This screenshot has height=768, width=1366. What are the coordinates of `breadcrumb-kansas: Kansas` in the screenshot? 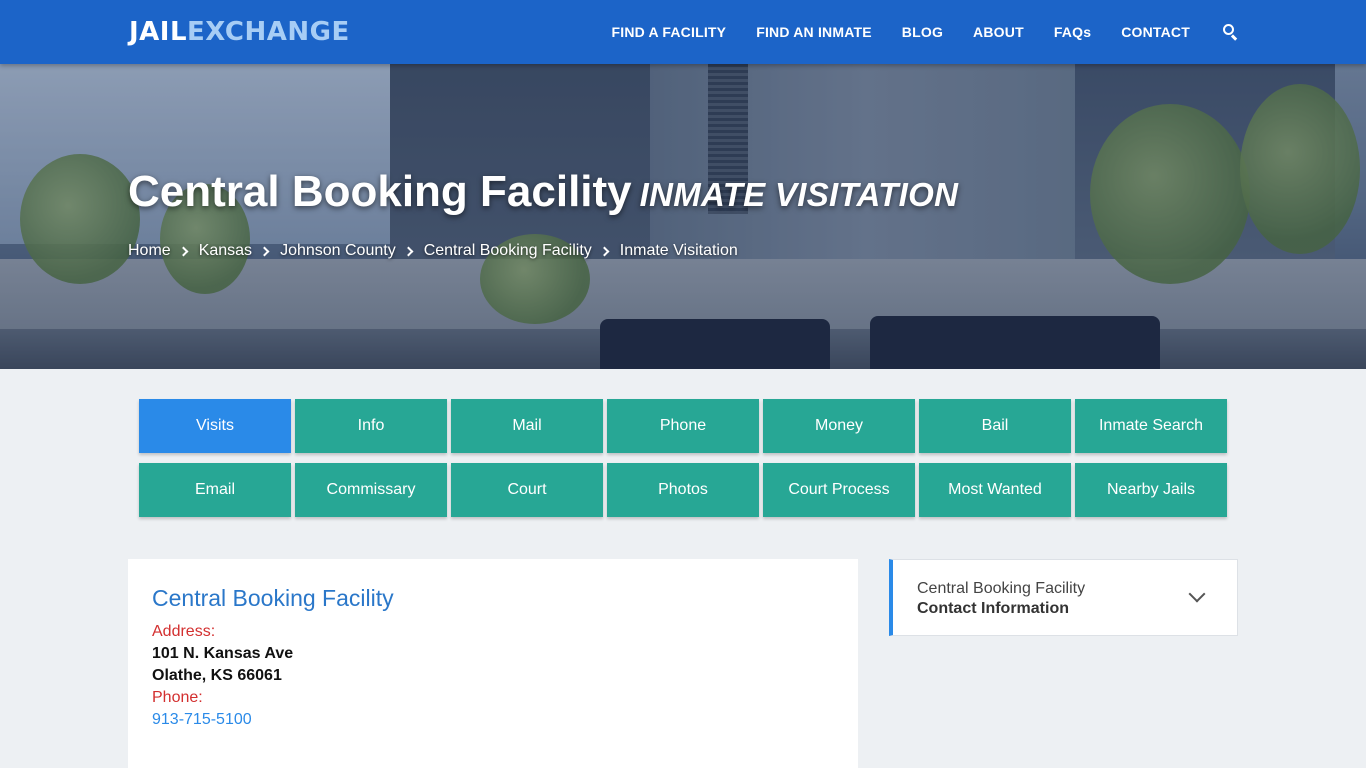 It's located at (225, 251).